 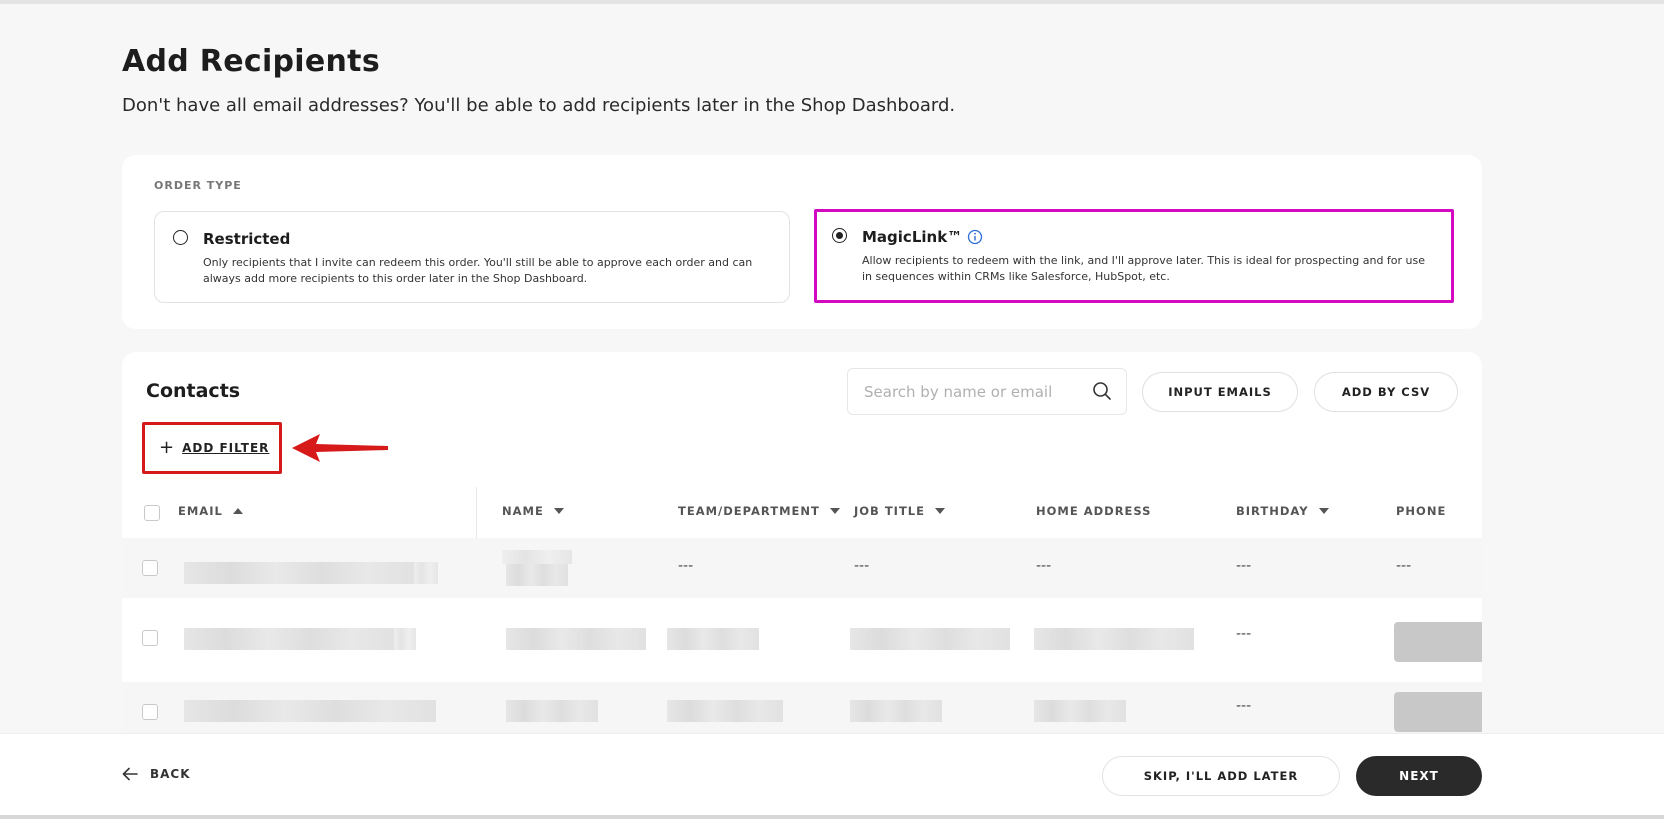 I want to click on next-button: NEXT, so click(x=1419, y=776).